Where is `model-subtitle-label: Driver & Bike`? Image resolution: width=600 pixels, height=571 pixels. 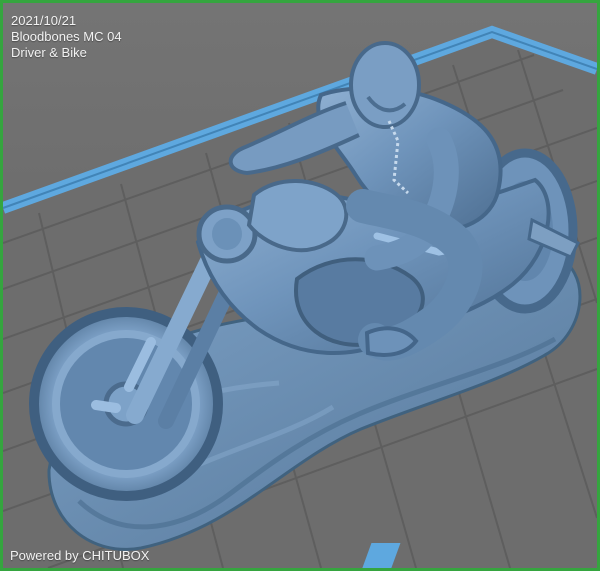 model-subtitle-label: Driver & Bike is located at coordinates (49, 52).